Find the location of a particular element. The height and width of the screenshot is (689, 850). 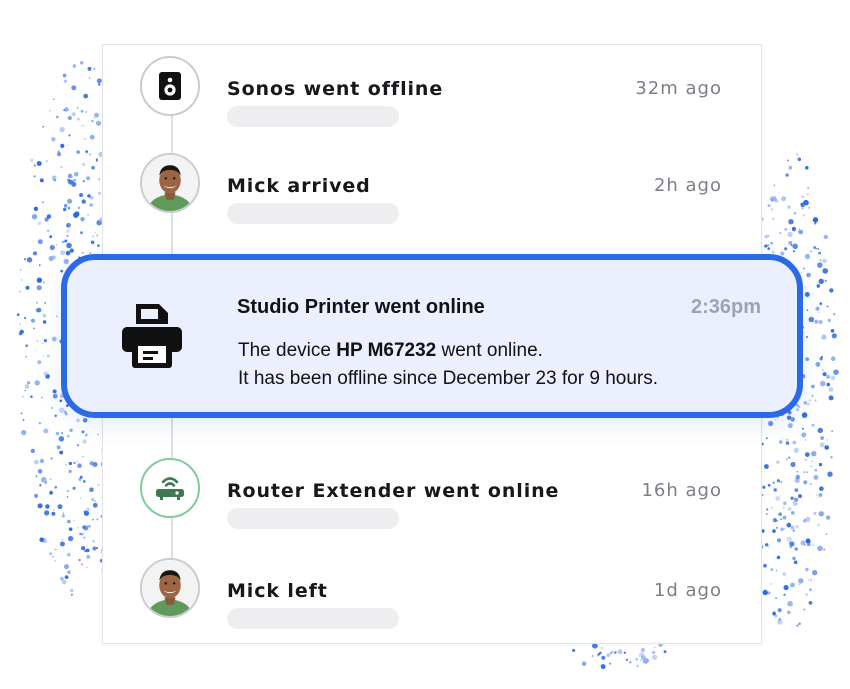

device-name: HP M67232 is located at coordinates (386, 350).